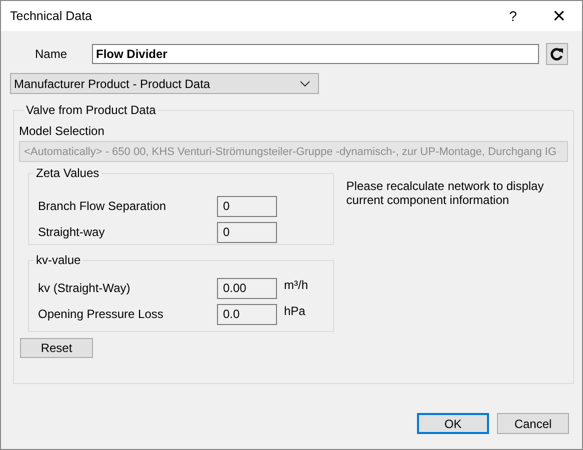 Image resolution: width=583 pixels, height=450 pixels. Describe the element at coordinates (58, 260) in the screenshot. I see `group-title: kv-value` at that location.